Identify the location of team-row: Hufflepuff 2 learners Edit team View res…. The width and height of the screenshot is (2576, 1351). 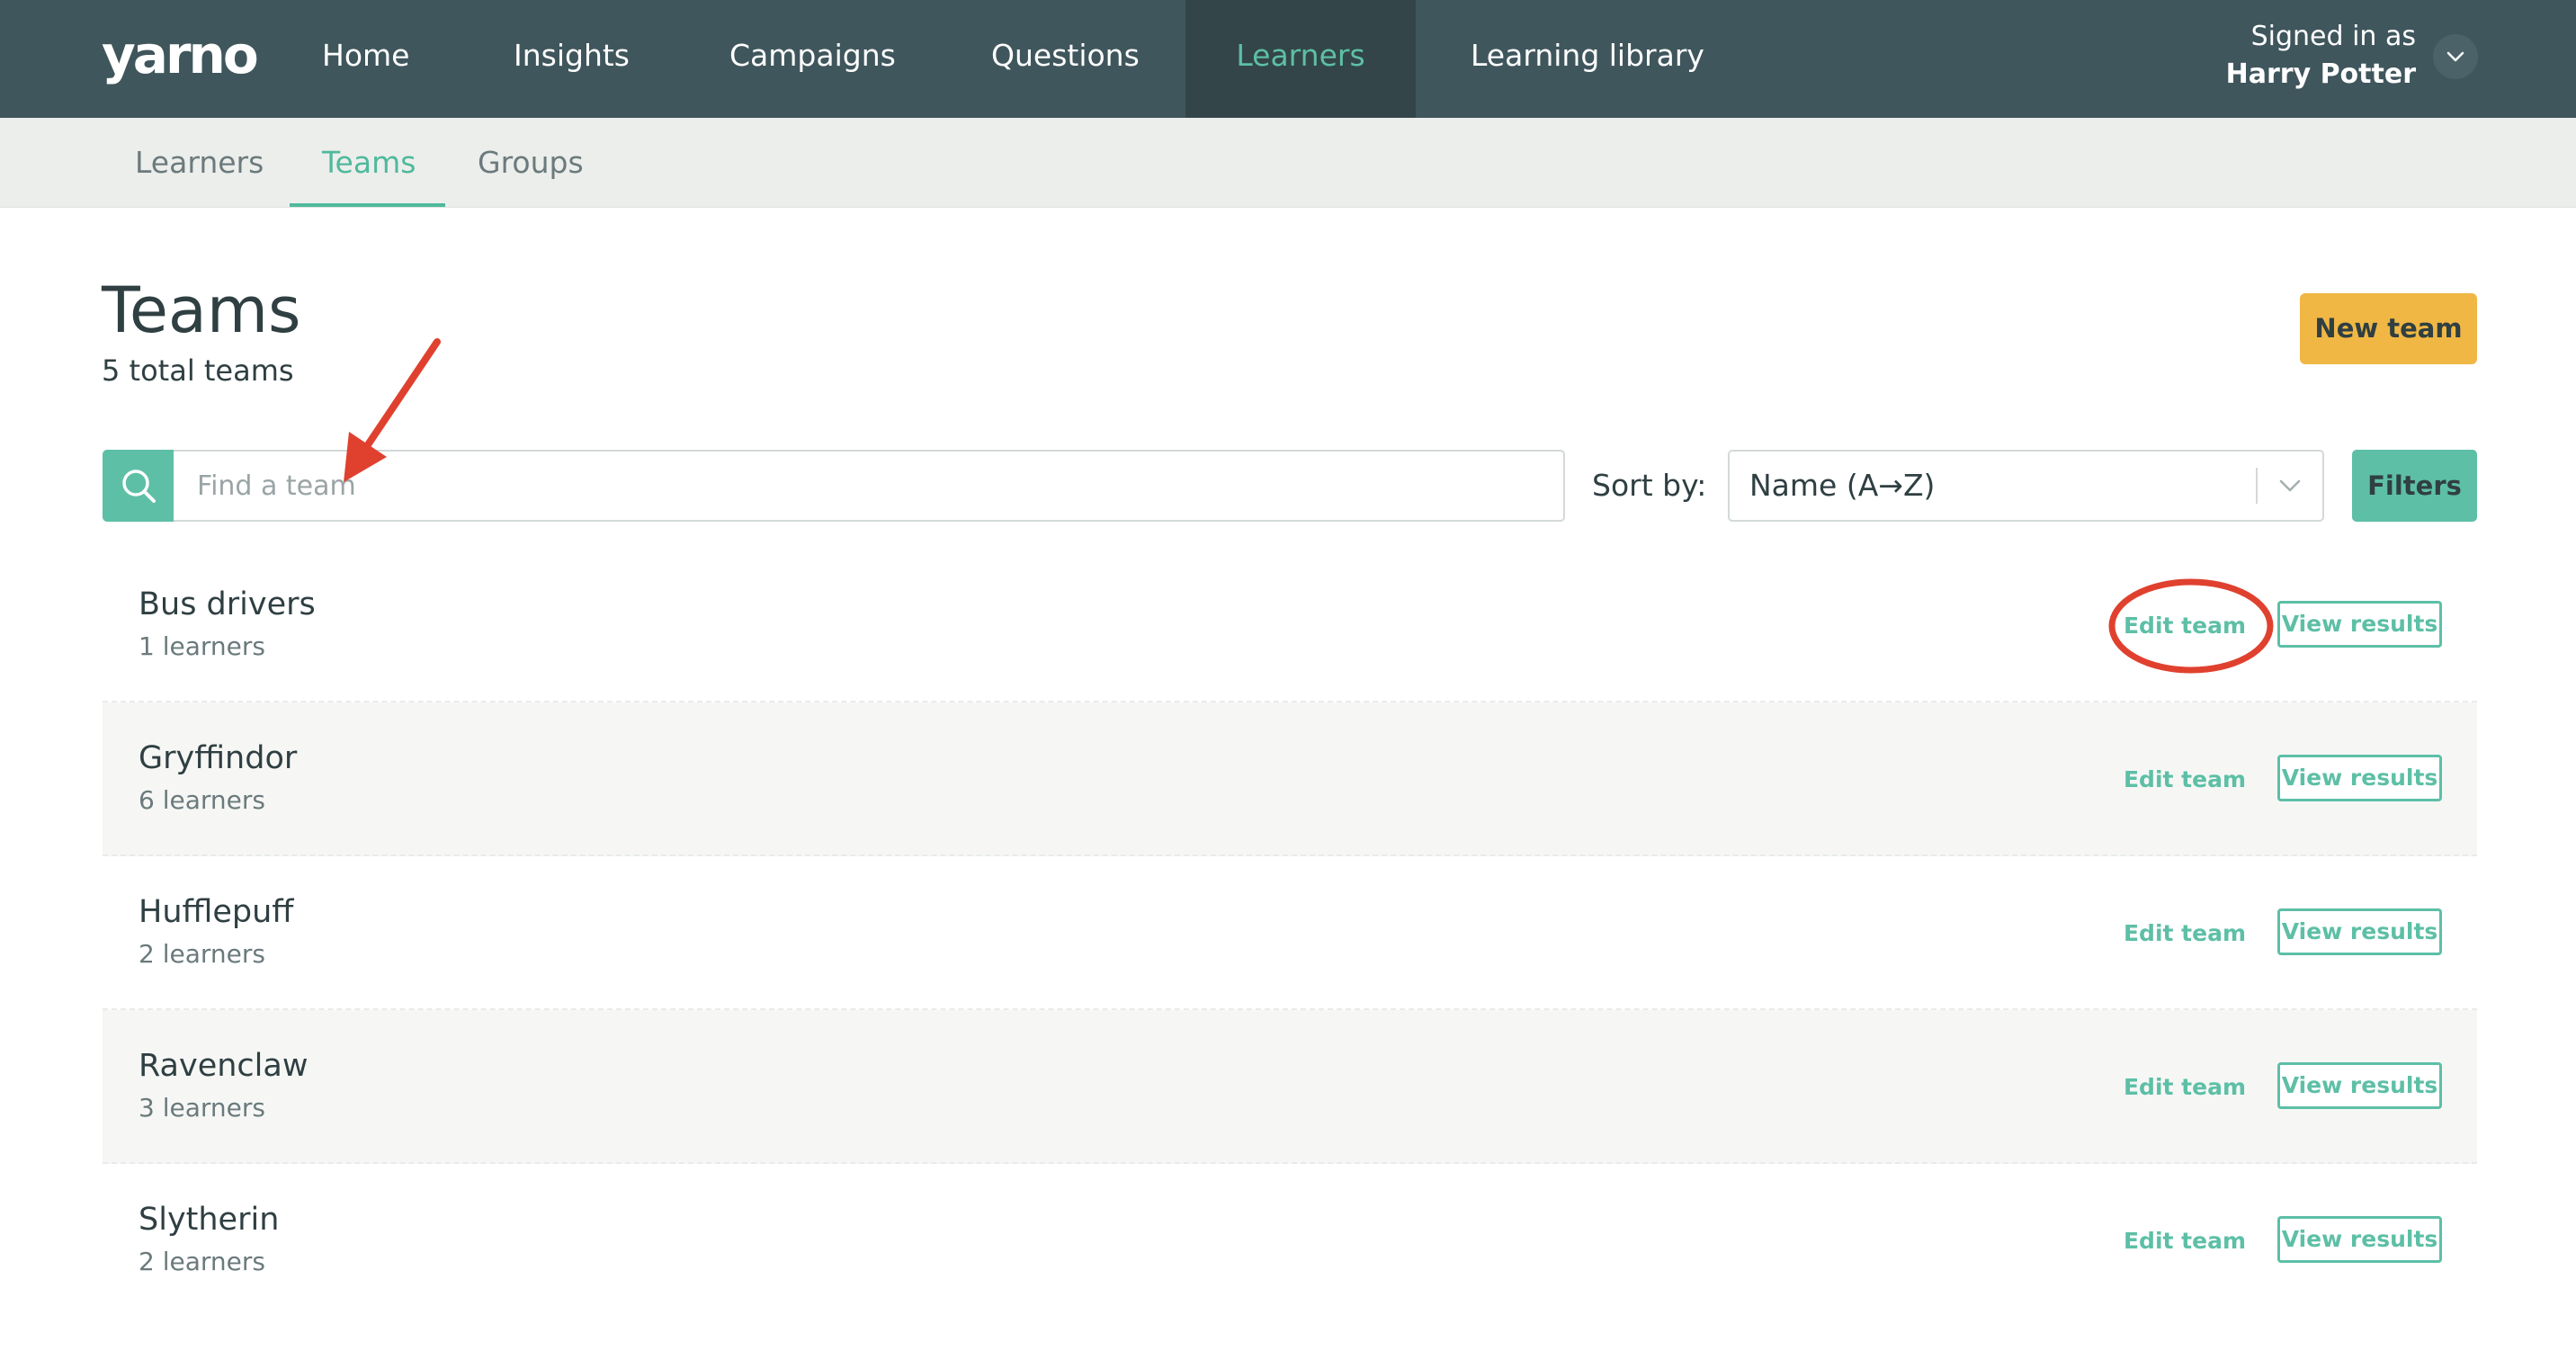
(1290, 933).